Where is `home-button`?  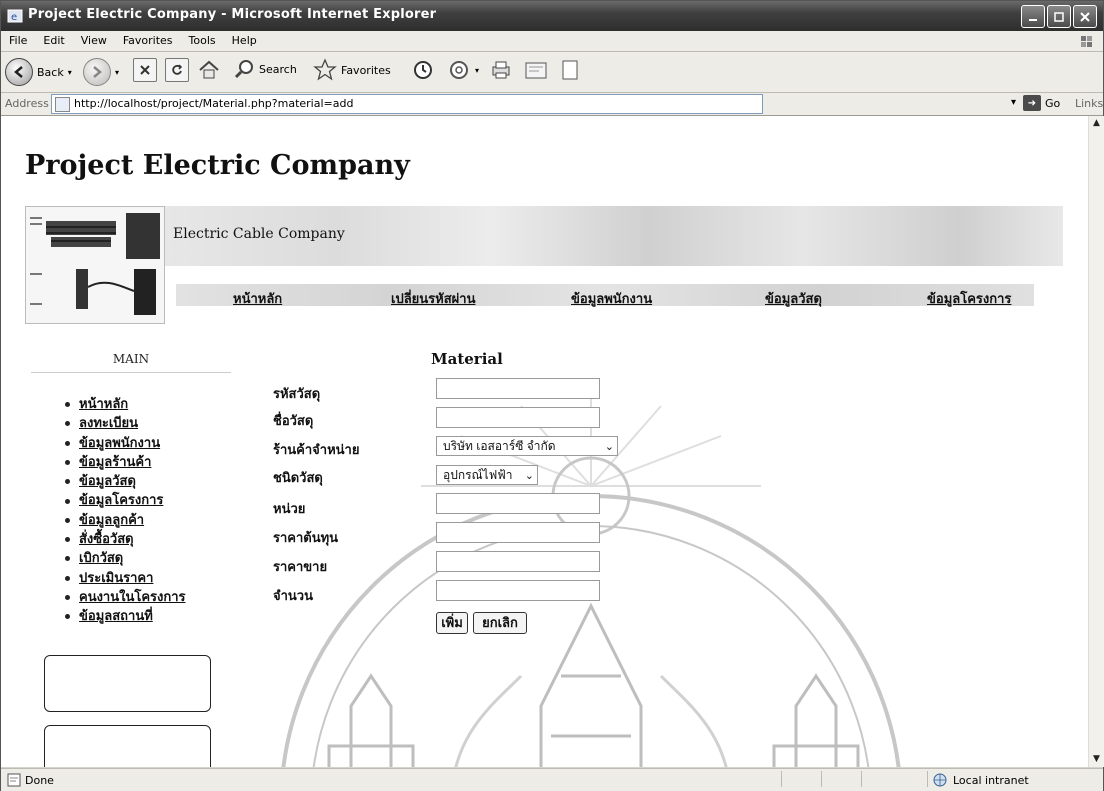
home-button is located at coordinates (209, 70).